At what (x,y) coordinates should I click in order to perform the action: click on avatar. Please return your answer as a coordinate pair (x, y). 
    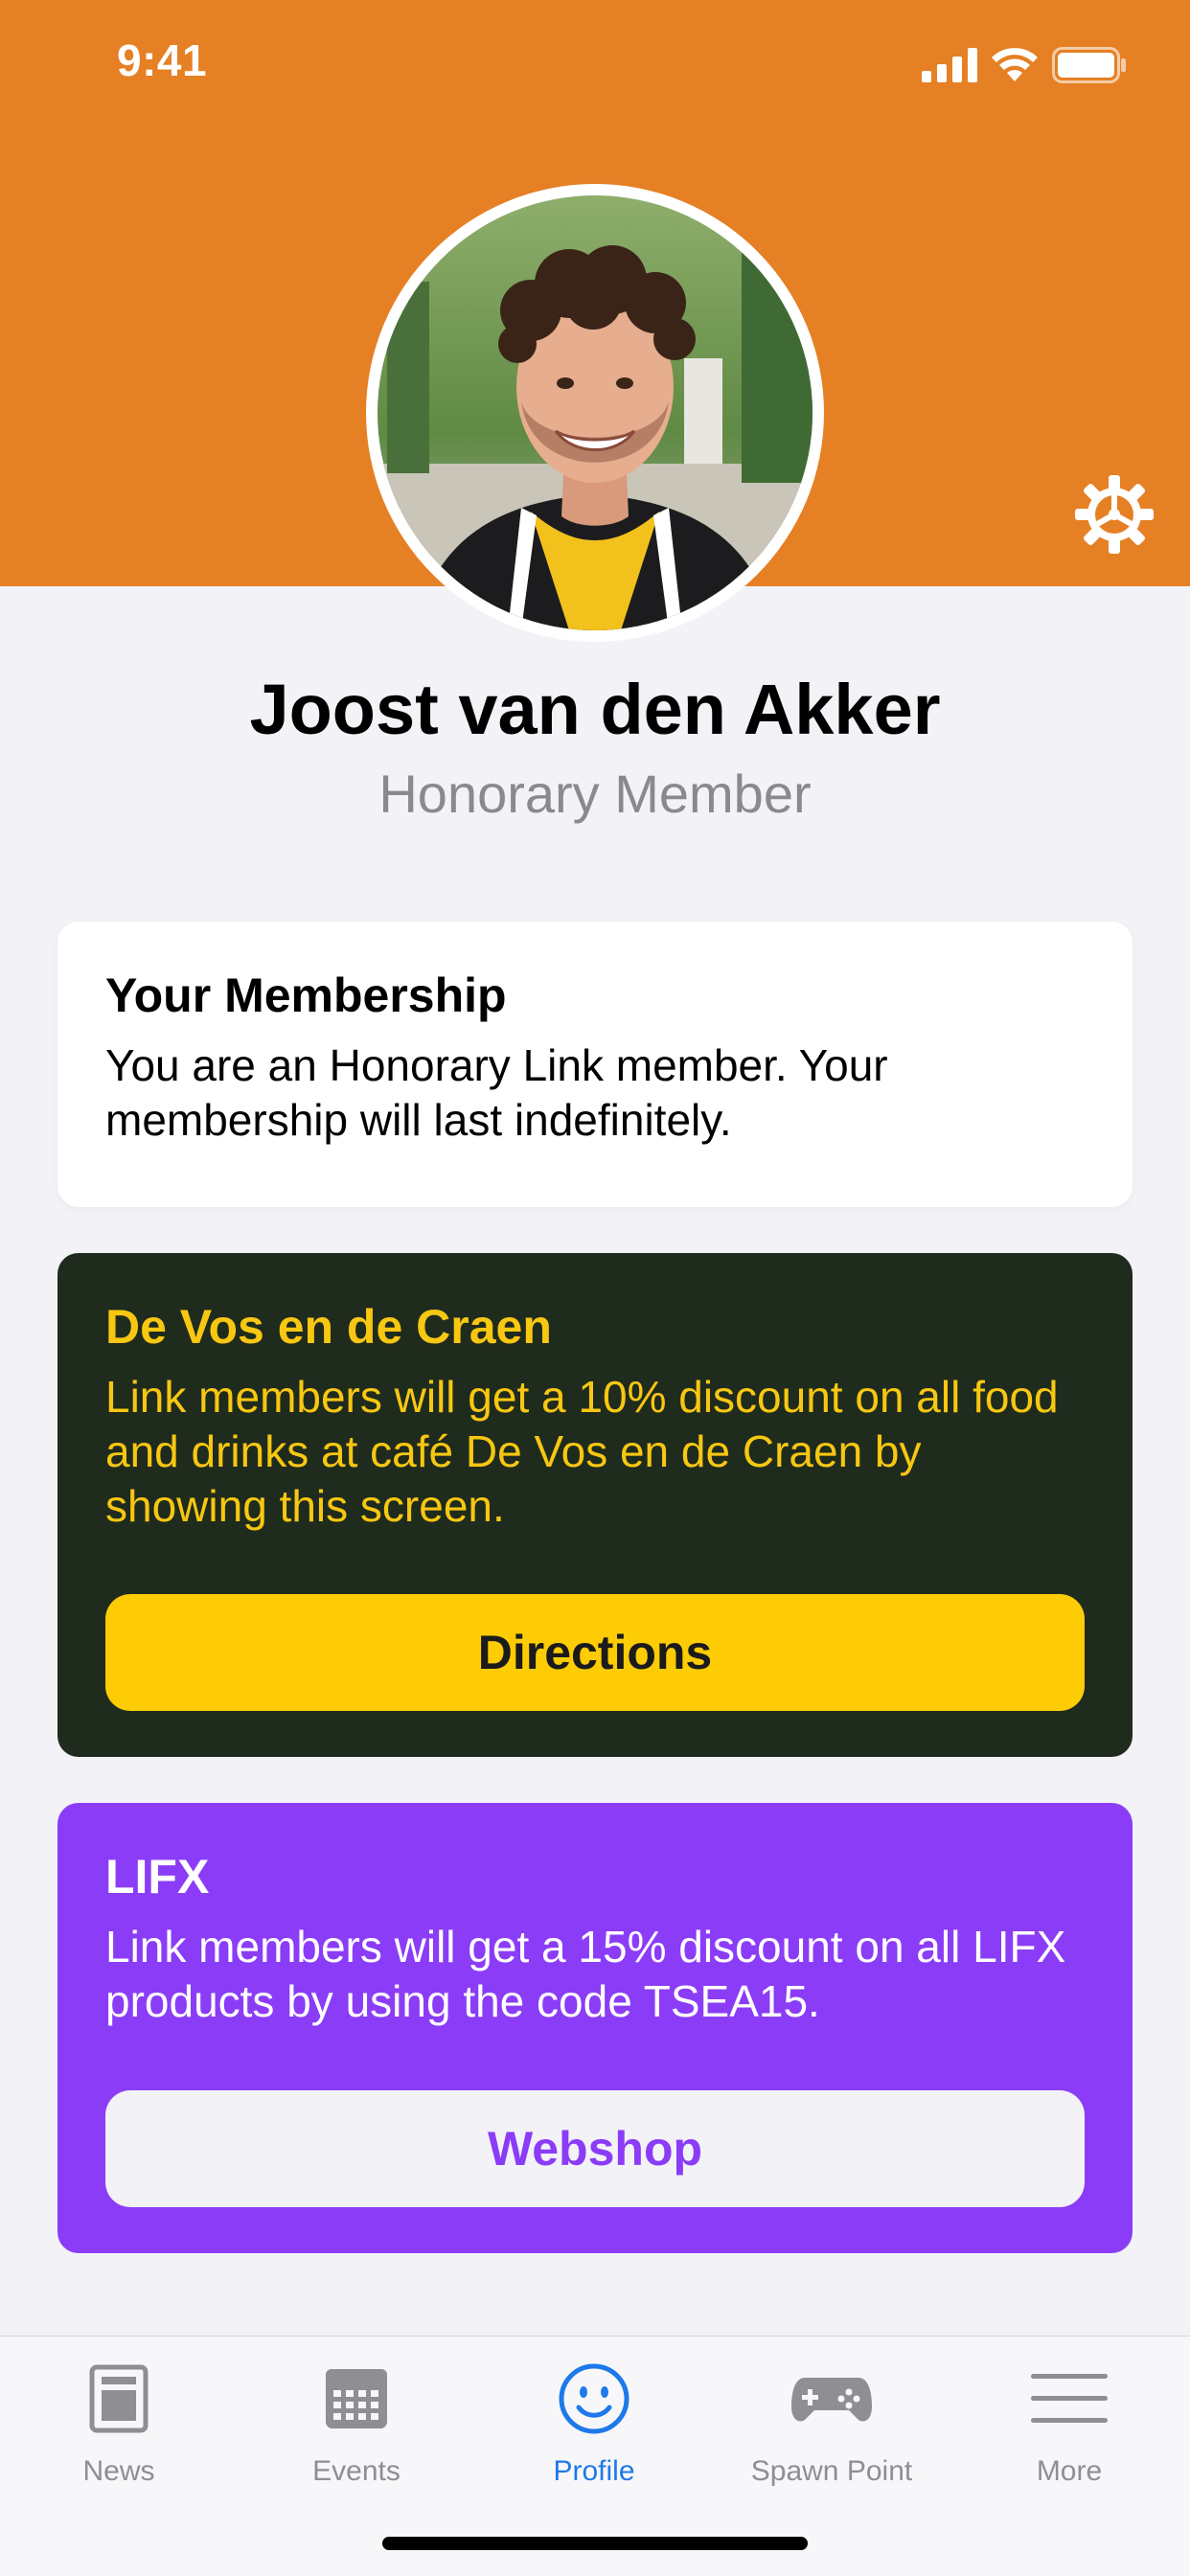
    Looking at the image, I should click on (595, 413).